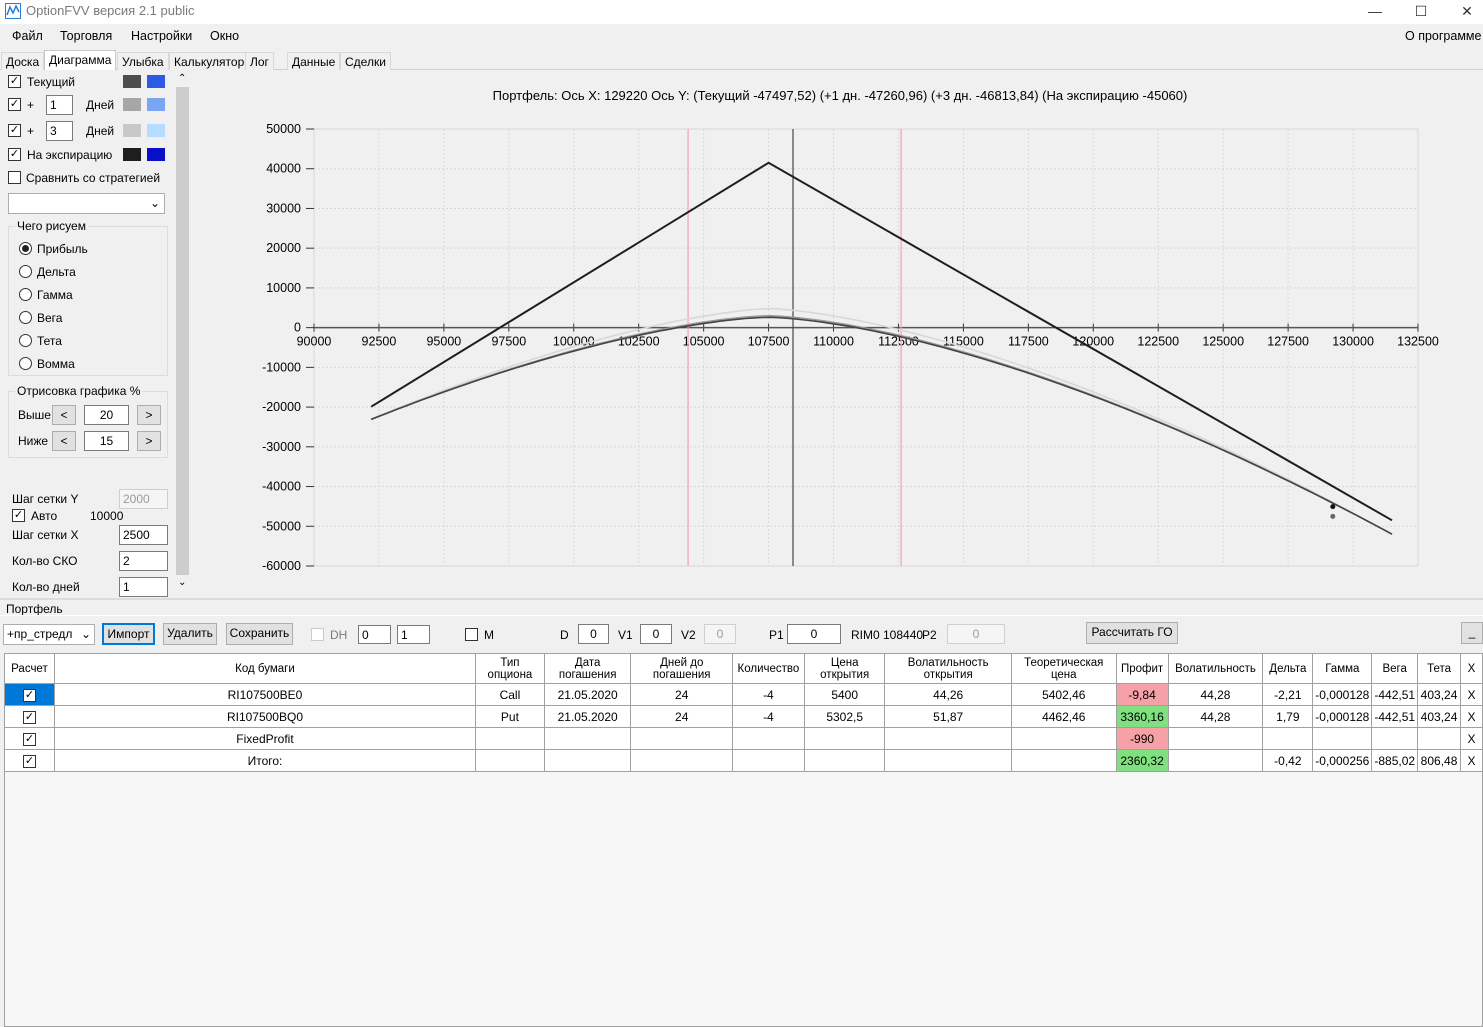 The image size is (1483, 1027). Describe the element at coordinates (25, 294) in the screenshot. I see `radio-gamma` at that location.